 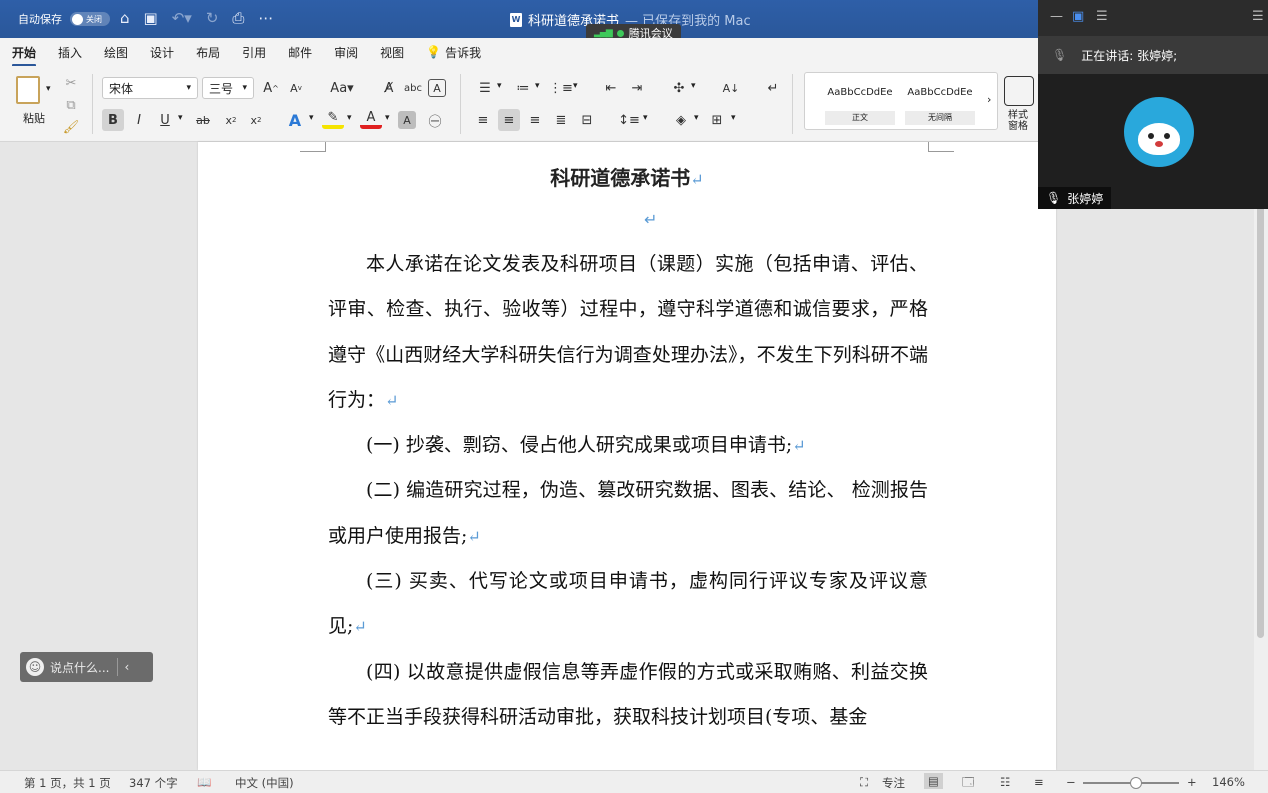 I want to click on tab-home: 开始, so click(x=30, y=55).